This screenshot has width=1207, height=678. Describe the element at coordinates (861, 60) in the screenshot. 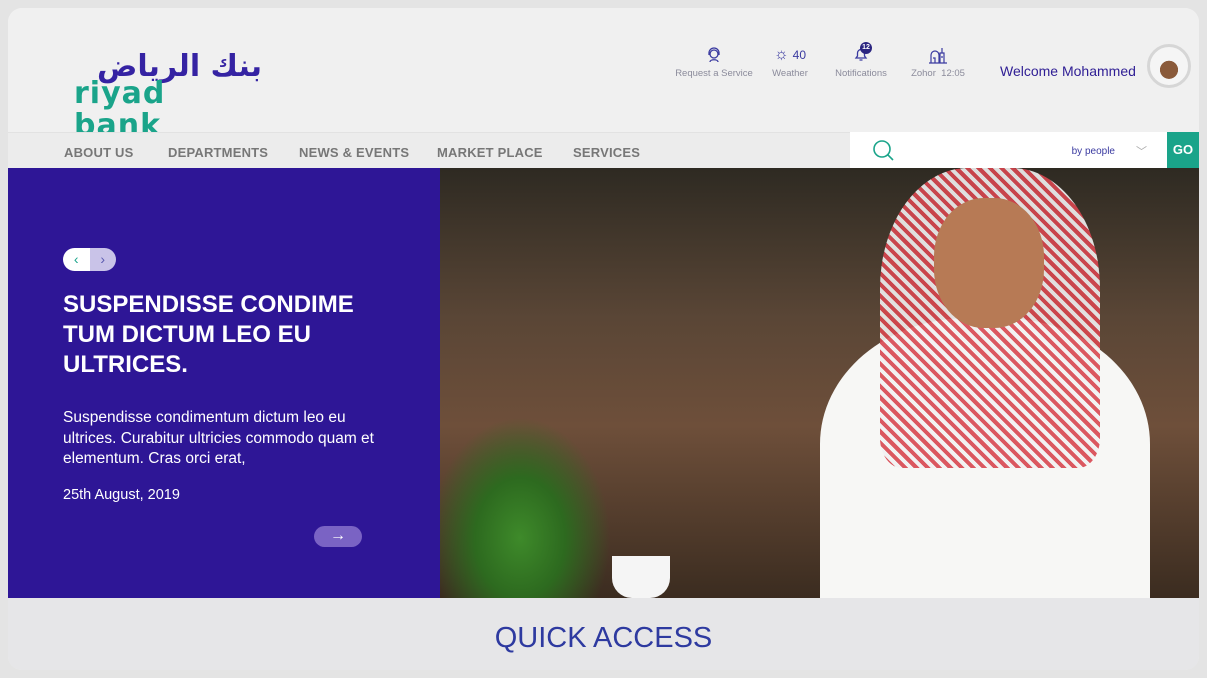

I see `notifications-button: 12 Notifications` at that location.